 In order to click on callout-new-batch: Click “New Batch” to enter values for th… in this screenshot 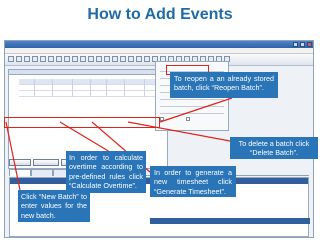, I will do `click(54, 206)`.